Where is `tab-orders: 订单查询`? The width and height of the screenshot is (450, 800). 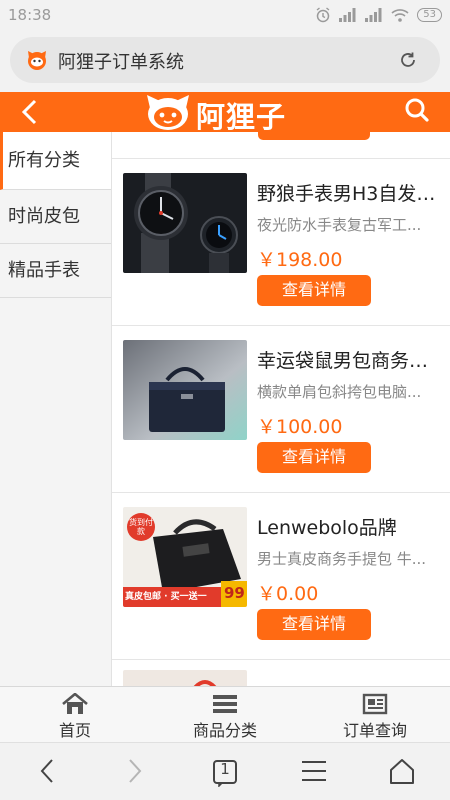 tab-orders: 订单查询 is located at coordinates (375, 715).